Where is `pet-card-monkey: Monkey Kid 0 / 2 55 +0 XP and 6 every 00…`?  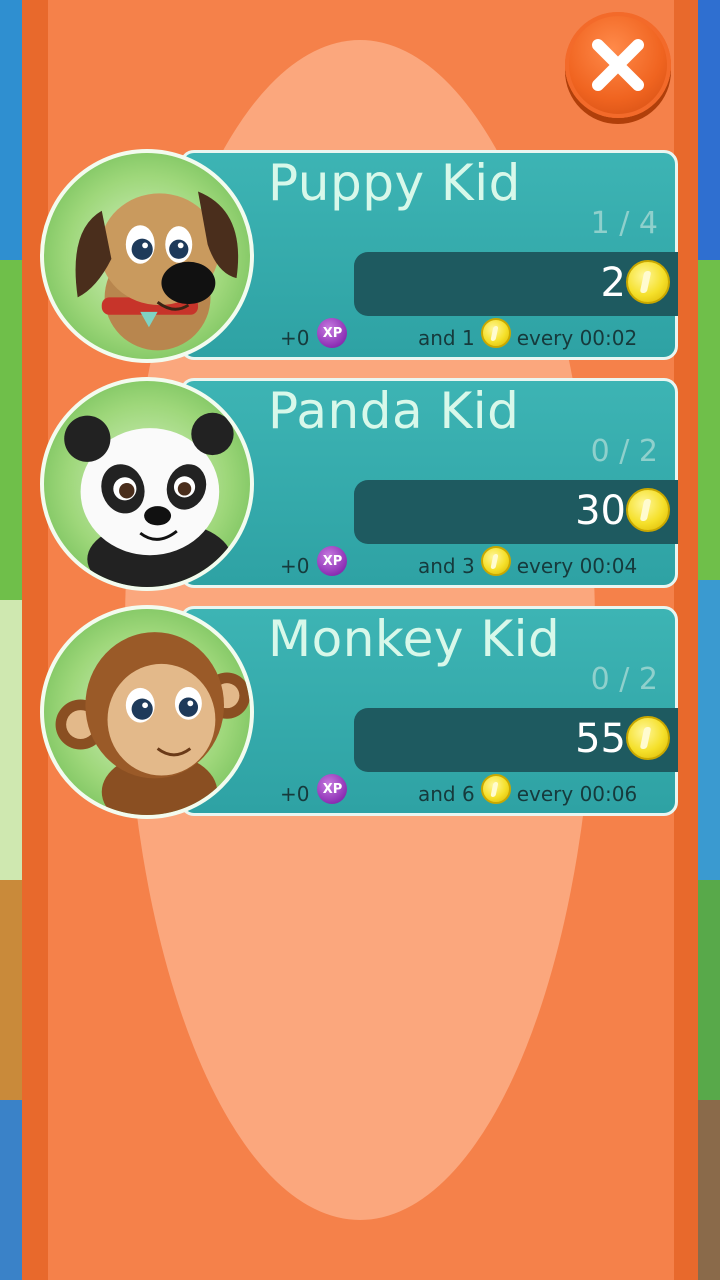
pet-card-monkey: Monkey Kid 0 / 2 55 +0 XP and 6 every 00… is located at coordinates (360, 712).